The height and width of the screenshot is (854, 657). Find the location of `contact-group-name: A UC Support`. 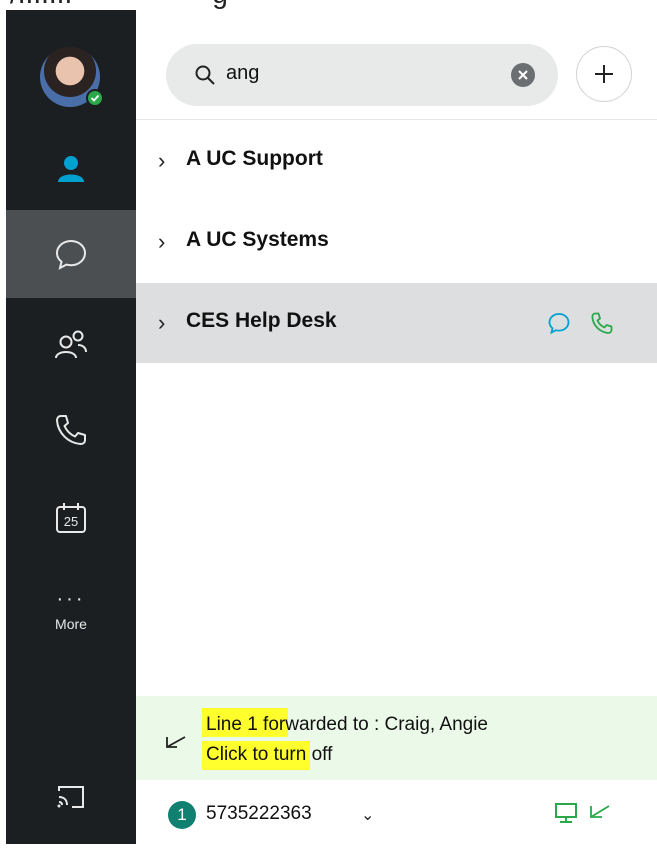

contact-group-name: A UC Support is located at coordinates (254, 158).